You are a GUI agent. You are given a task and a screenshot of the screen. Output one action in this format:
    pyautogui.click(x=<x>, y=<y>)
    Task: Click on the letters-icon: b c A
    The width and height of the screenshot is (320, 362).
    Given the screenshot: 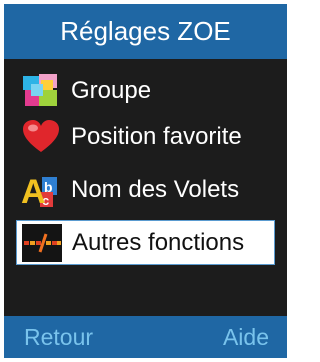 What is the action you would take?
    pyautogui.click(x=41, y=190)
    